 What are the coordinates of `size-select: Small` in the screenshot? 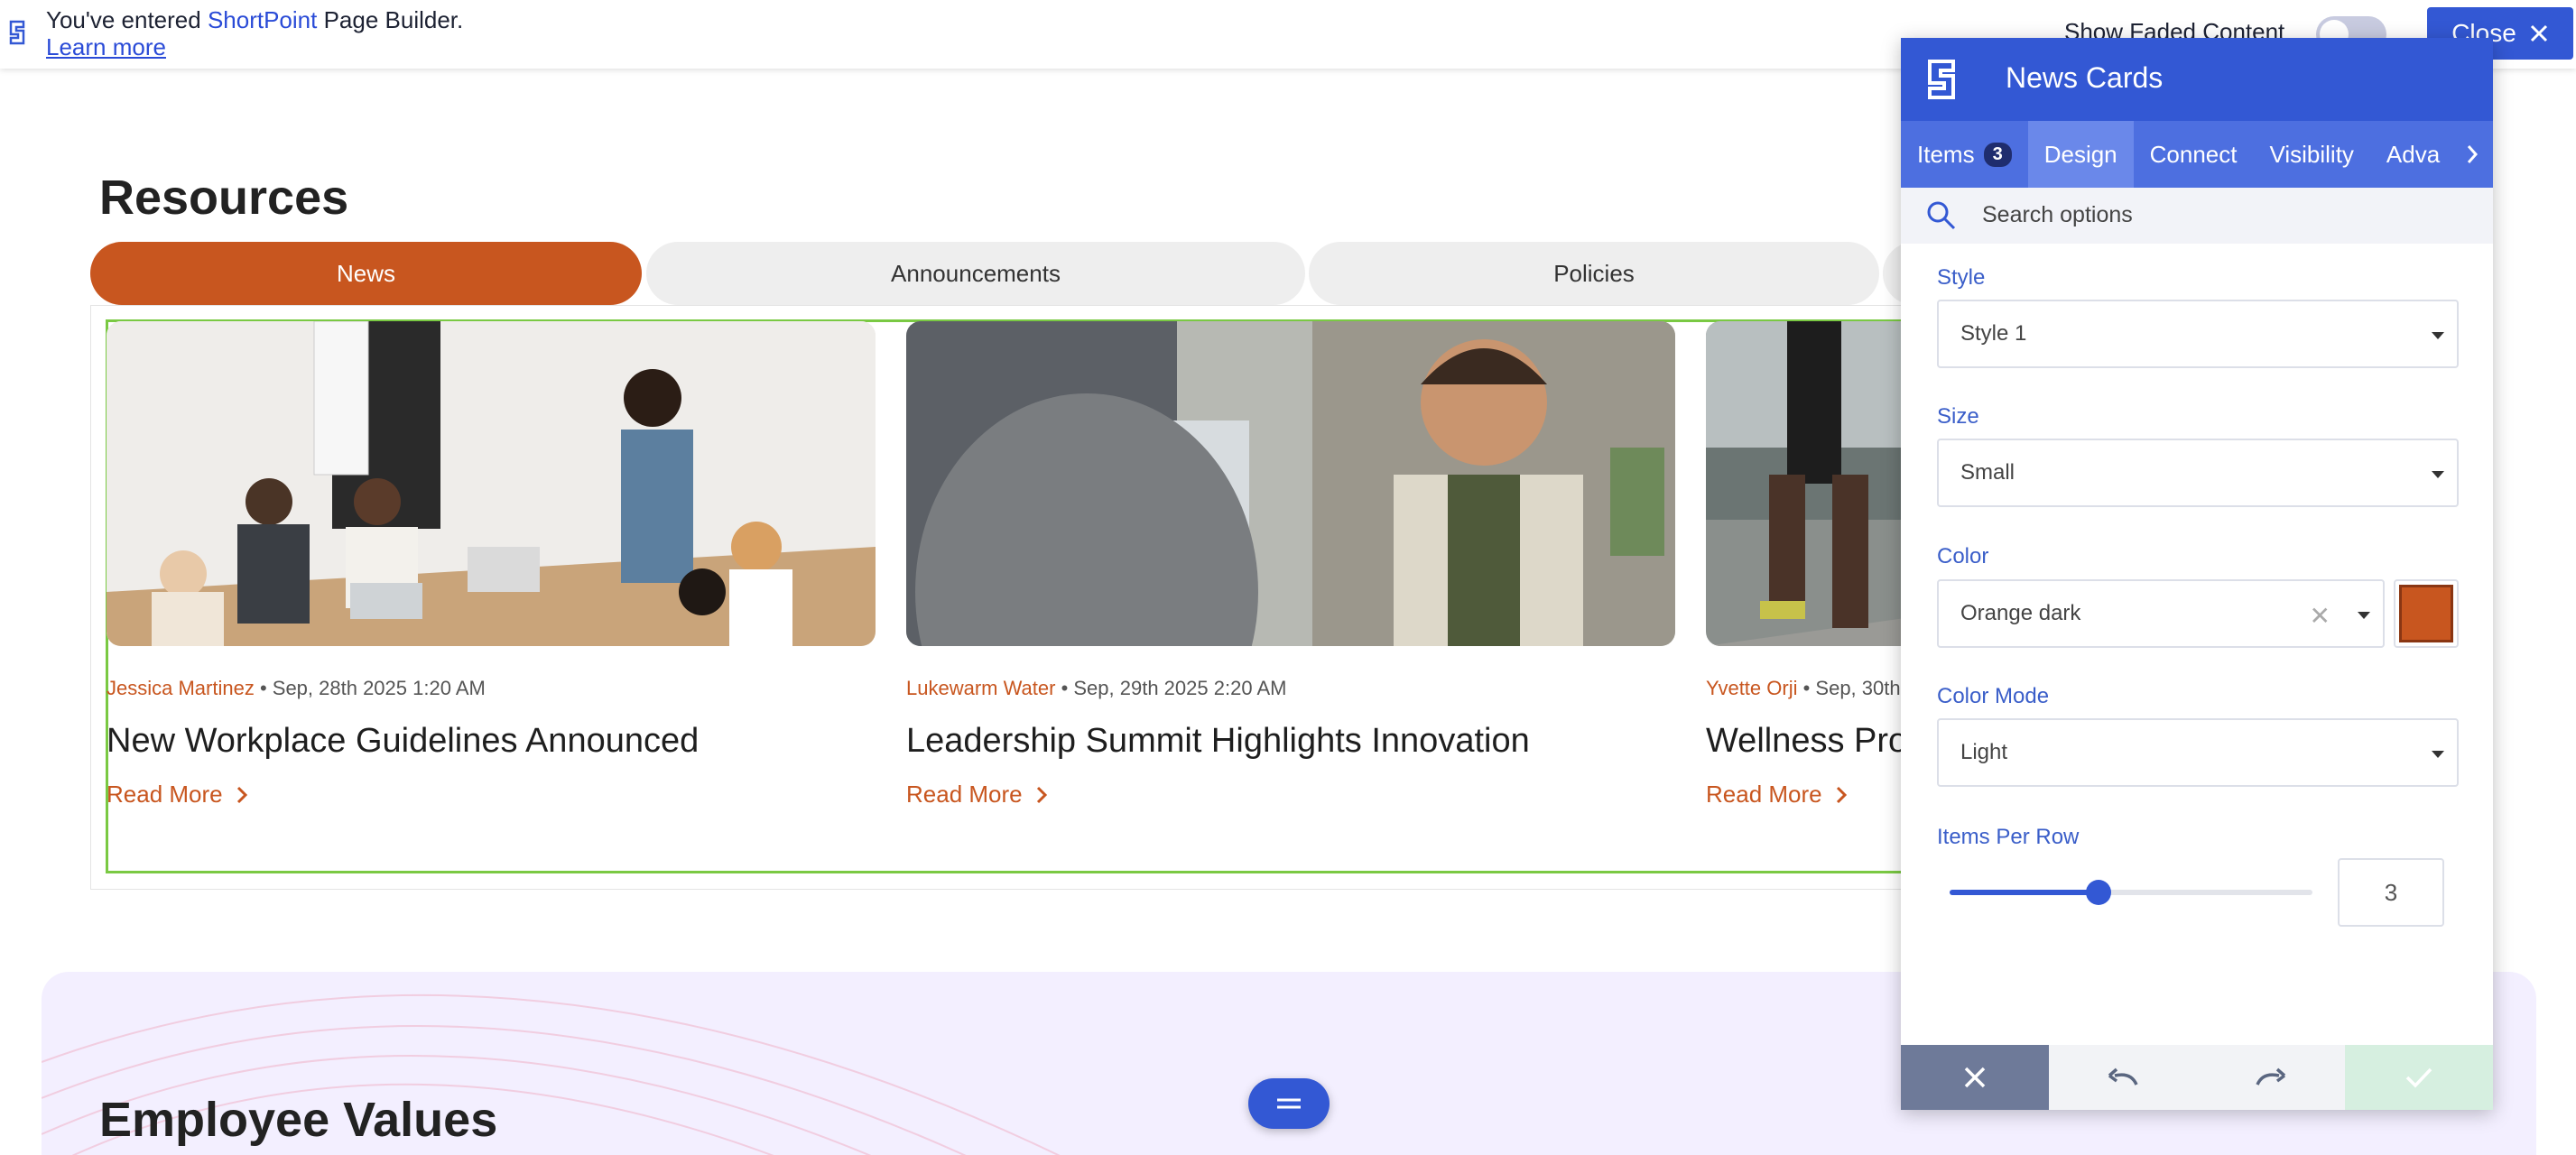 It's located at (2198, 473).